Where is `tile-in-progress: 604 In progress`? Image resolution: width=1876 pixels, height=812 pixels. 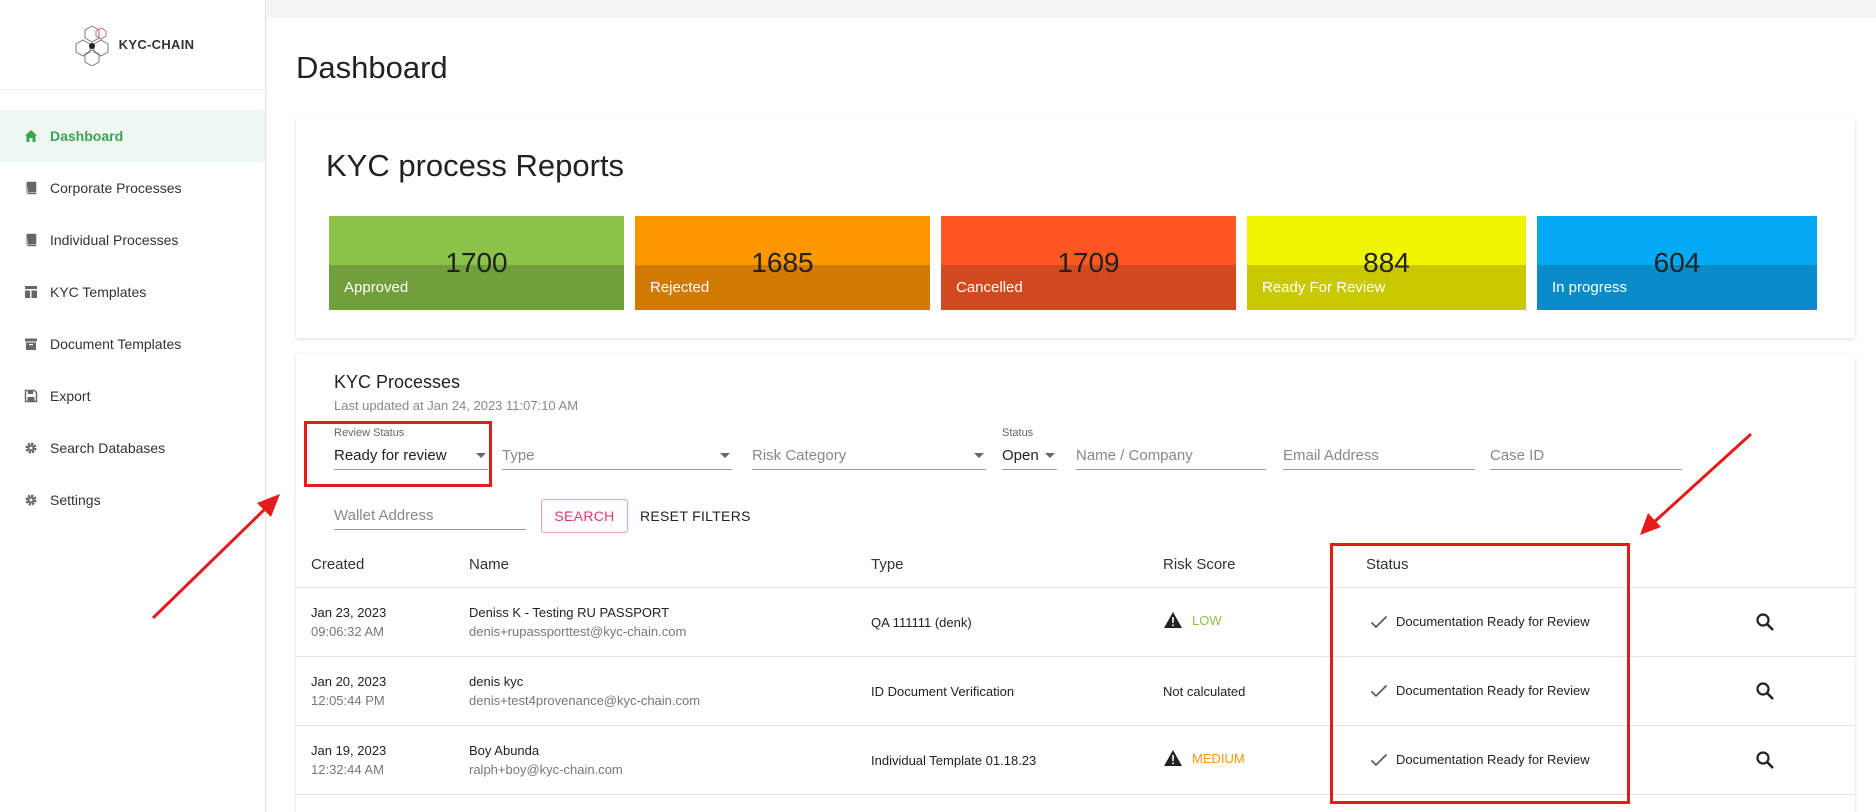 tile-in-progress: 604 In progress is located at coordinates (1677, 263).